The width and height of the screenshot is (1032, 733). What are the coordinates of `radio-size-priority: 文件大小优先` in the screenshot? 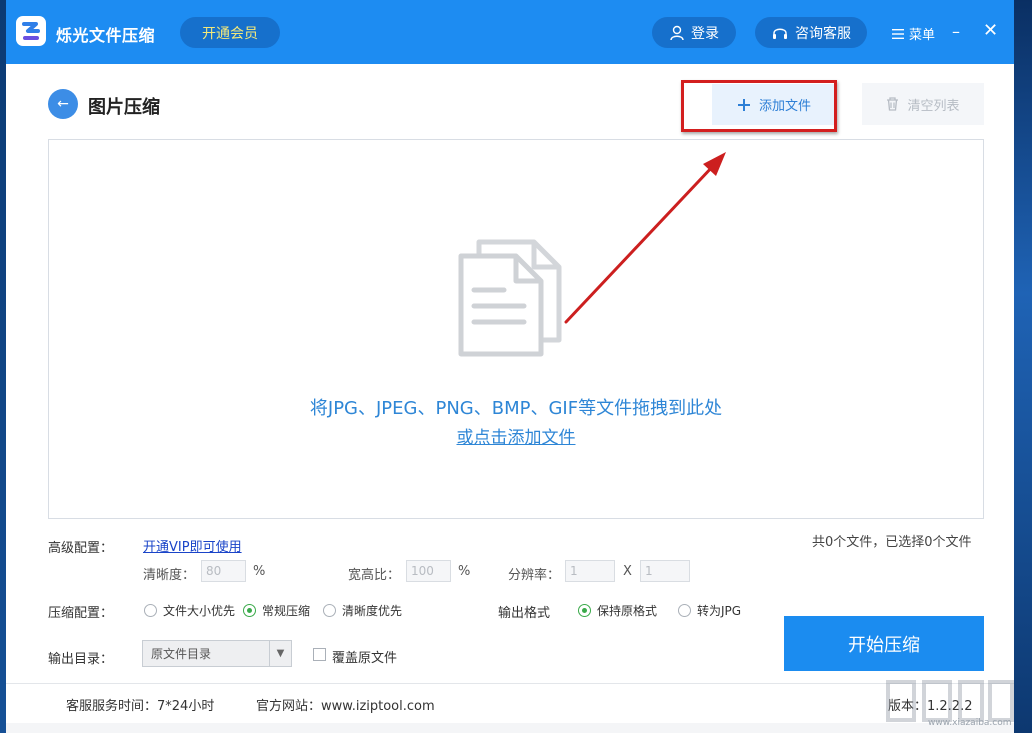 It's located at (189, 610).